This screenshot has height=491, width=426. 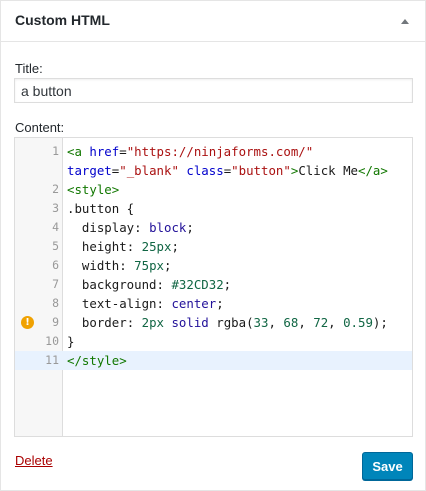 I want to click on line-number: 11, so click(x=52, y=360).